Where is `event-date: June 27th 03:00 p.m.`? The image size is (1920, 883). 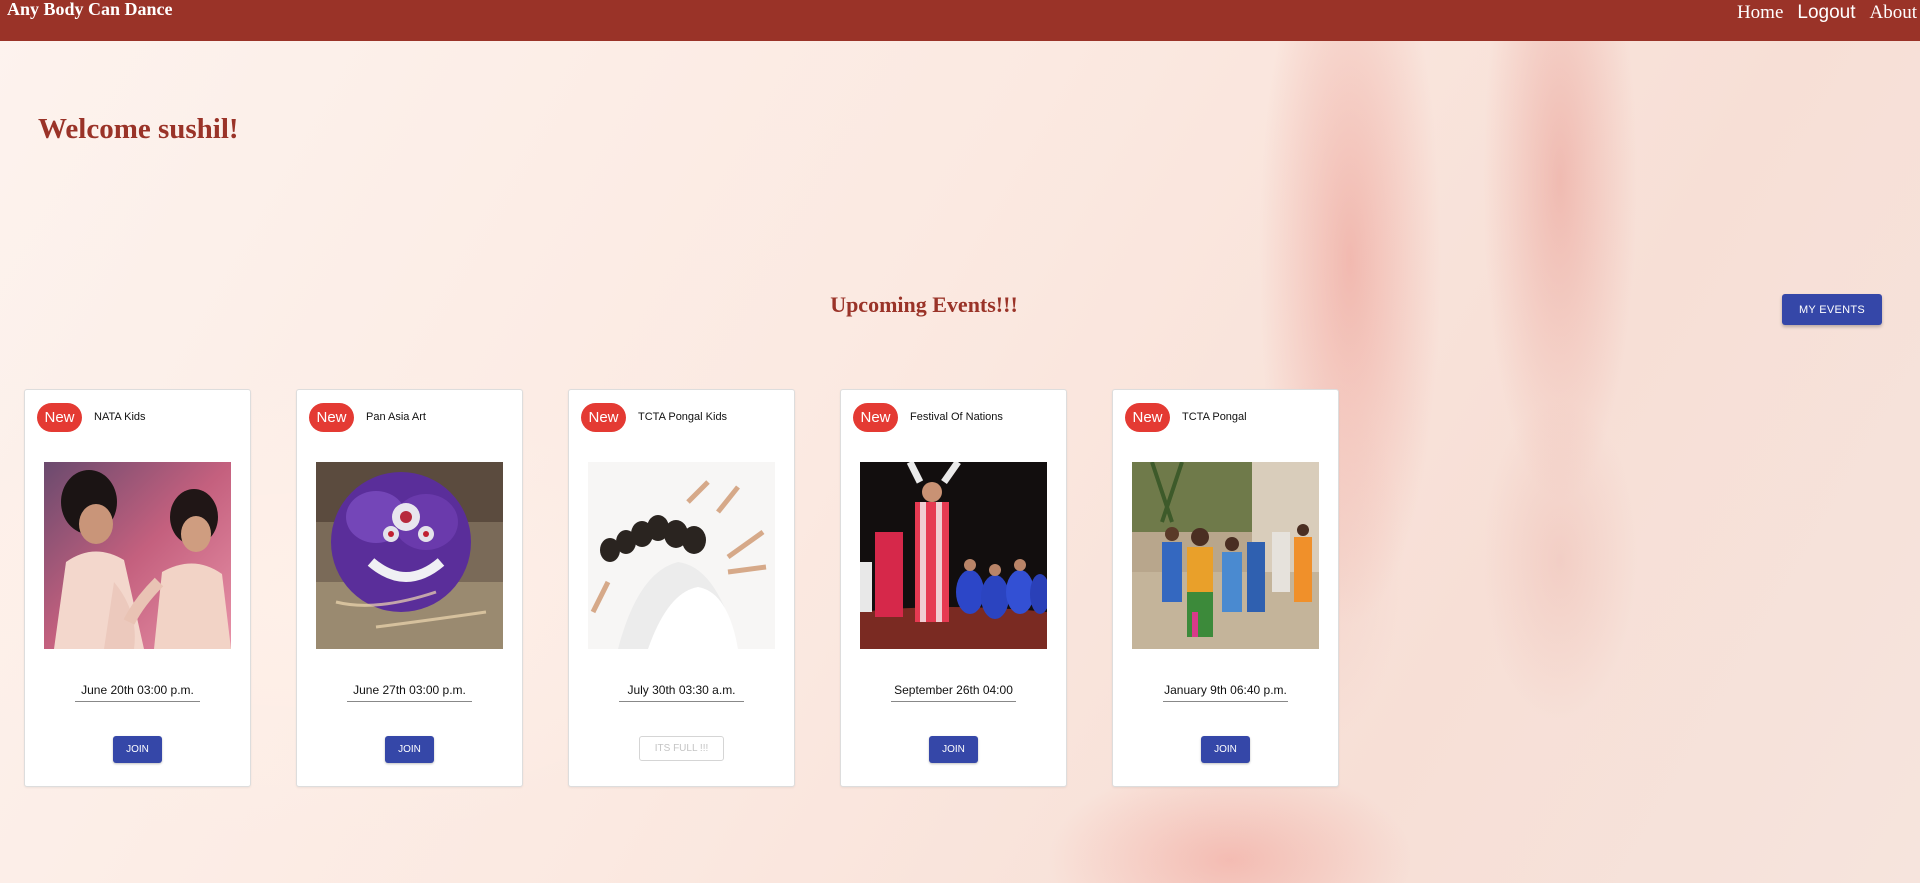
event-date: June 27th 03:00 p.m. is located at coordinates (409, 692).